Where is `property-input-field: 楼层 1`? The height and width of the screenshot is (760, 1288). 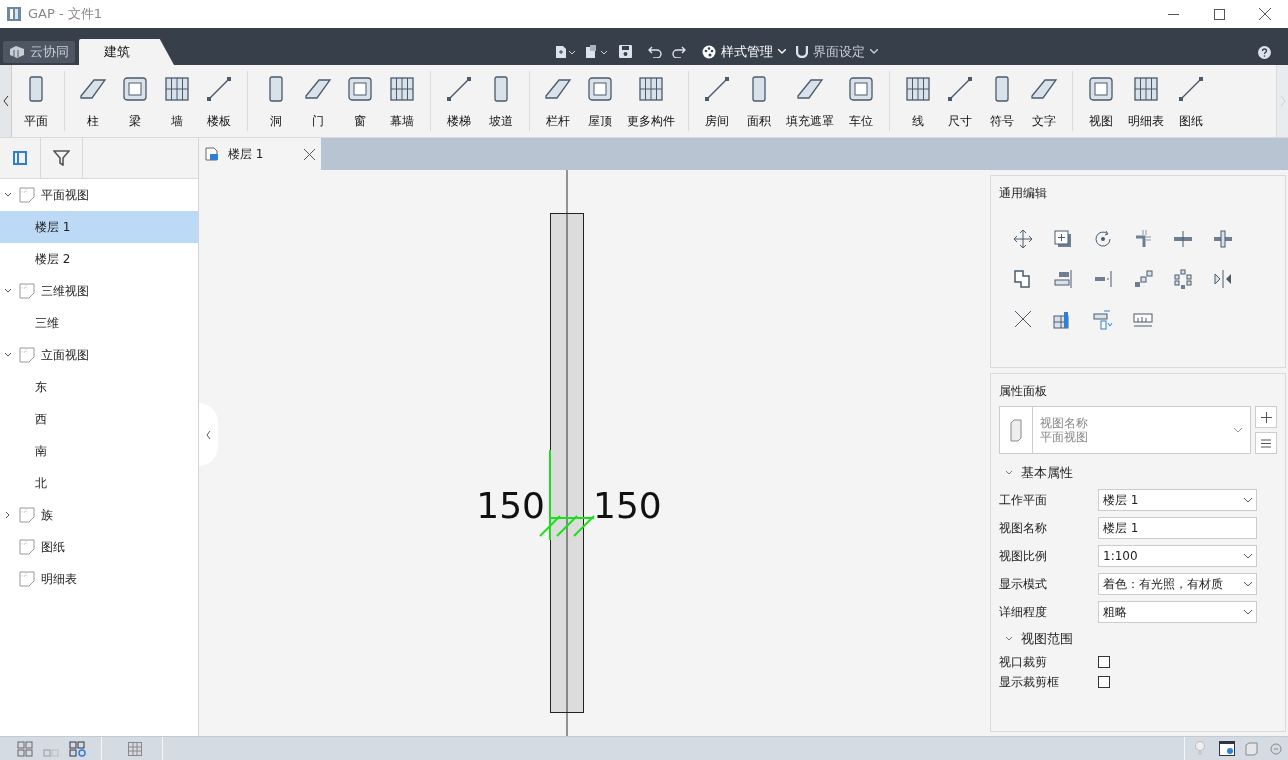
property-input-field: 楼层 1 is located at coordinates (1177, 528).